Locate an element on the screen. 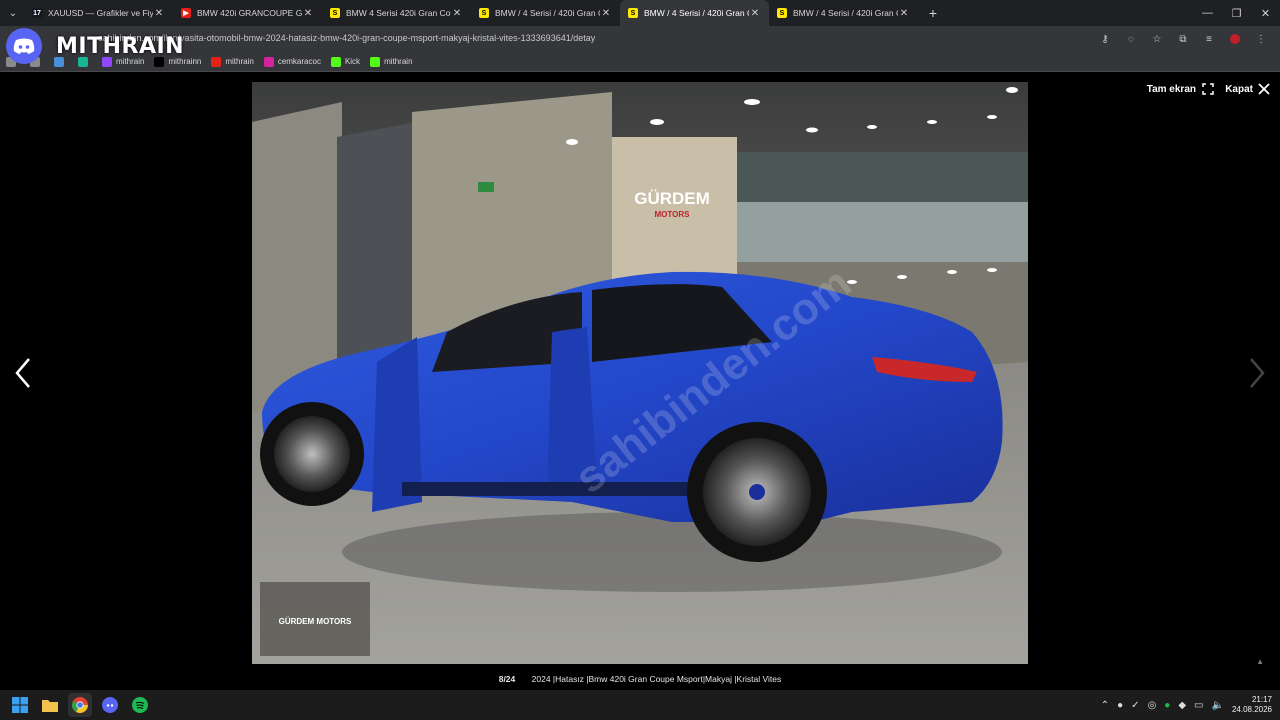  tradingview-icon: 17 is located at coordinates (37, 13).